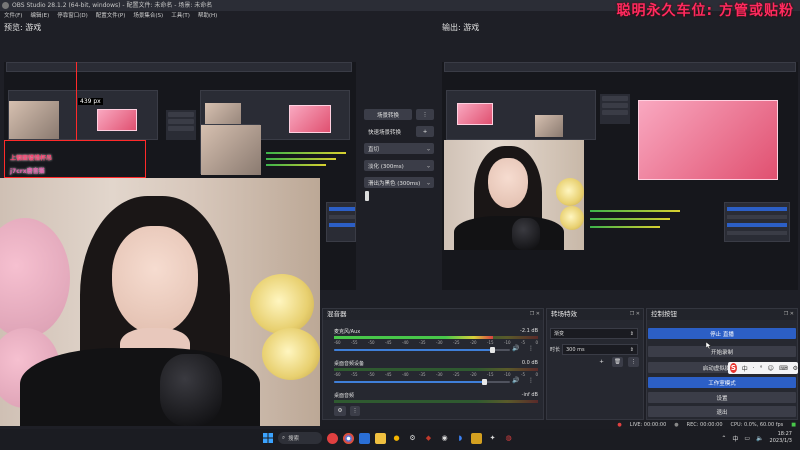 The height and width of the screenshot is (450, 800). I want to click on menu-tools: 工具(T), so click(180, 16).